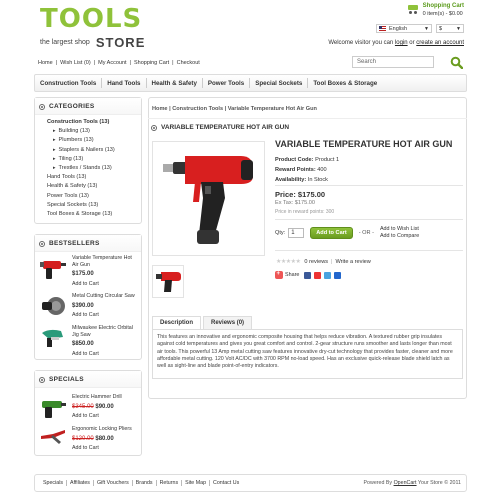  Describe the element at coordinates (45, 63) in the screenshot. I see `toplink-home: Home` at that location.